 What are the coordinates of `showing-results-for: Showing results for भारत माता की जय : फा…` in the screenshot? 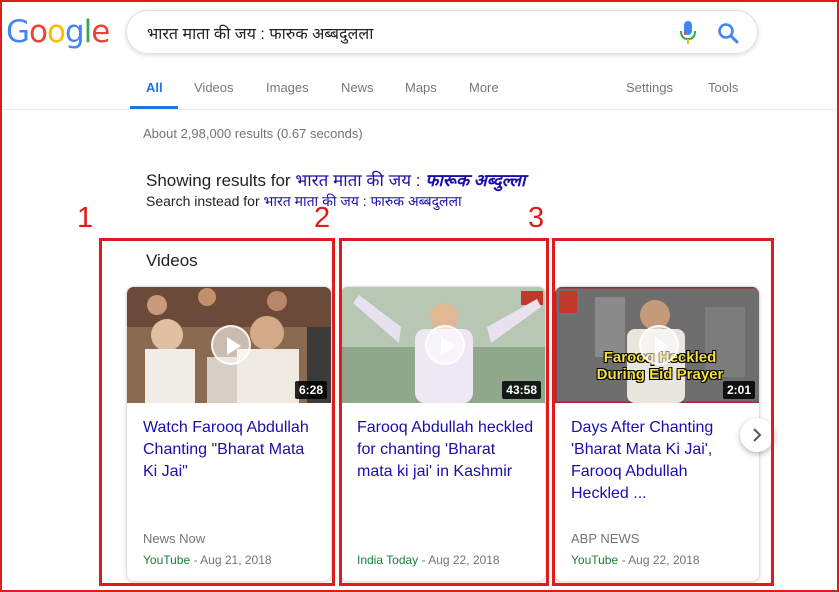 It's located at (335, 179).